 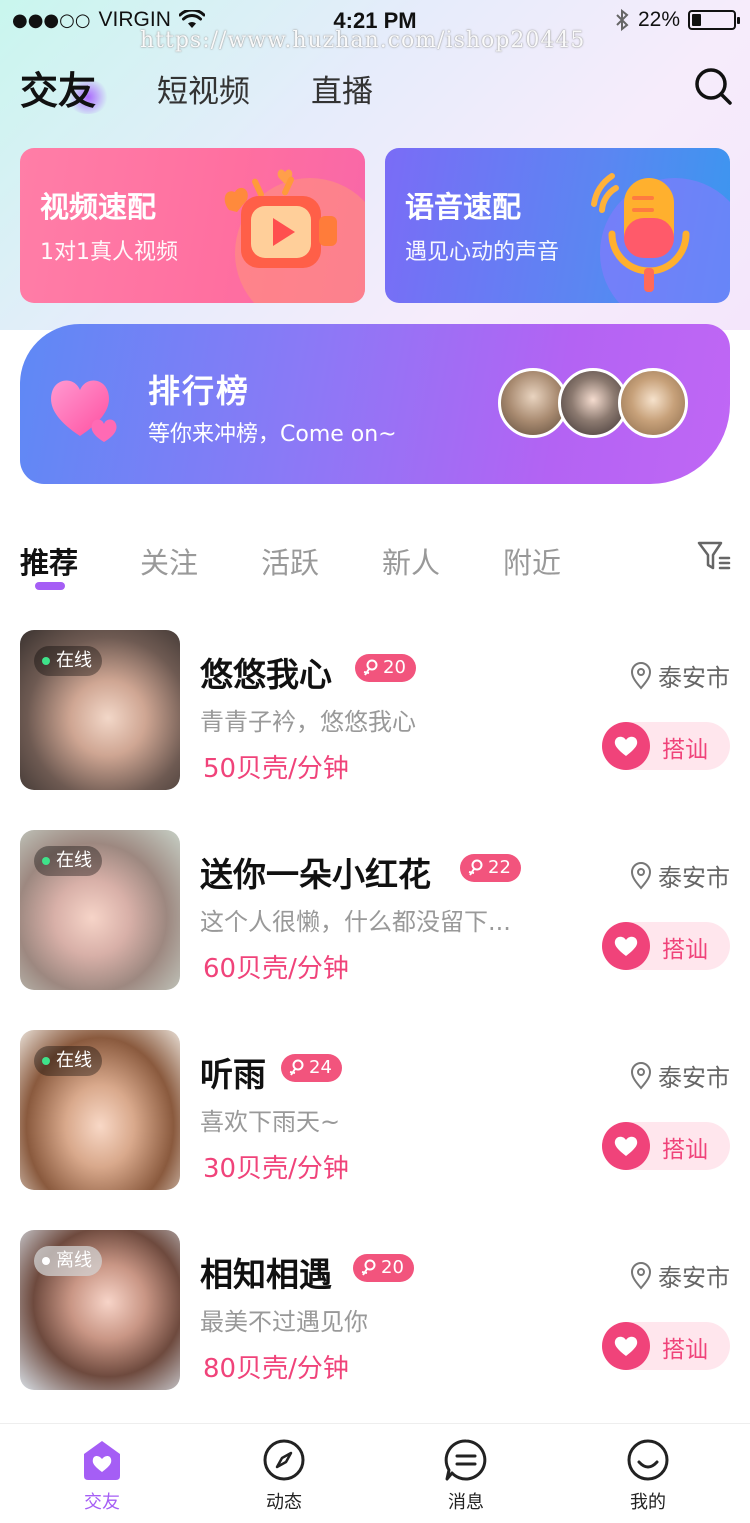 I want to click on heart-icon, so click(x=84, y=411).